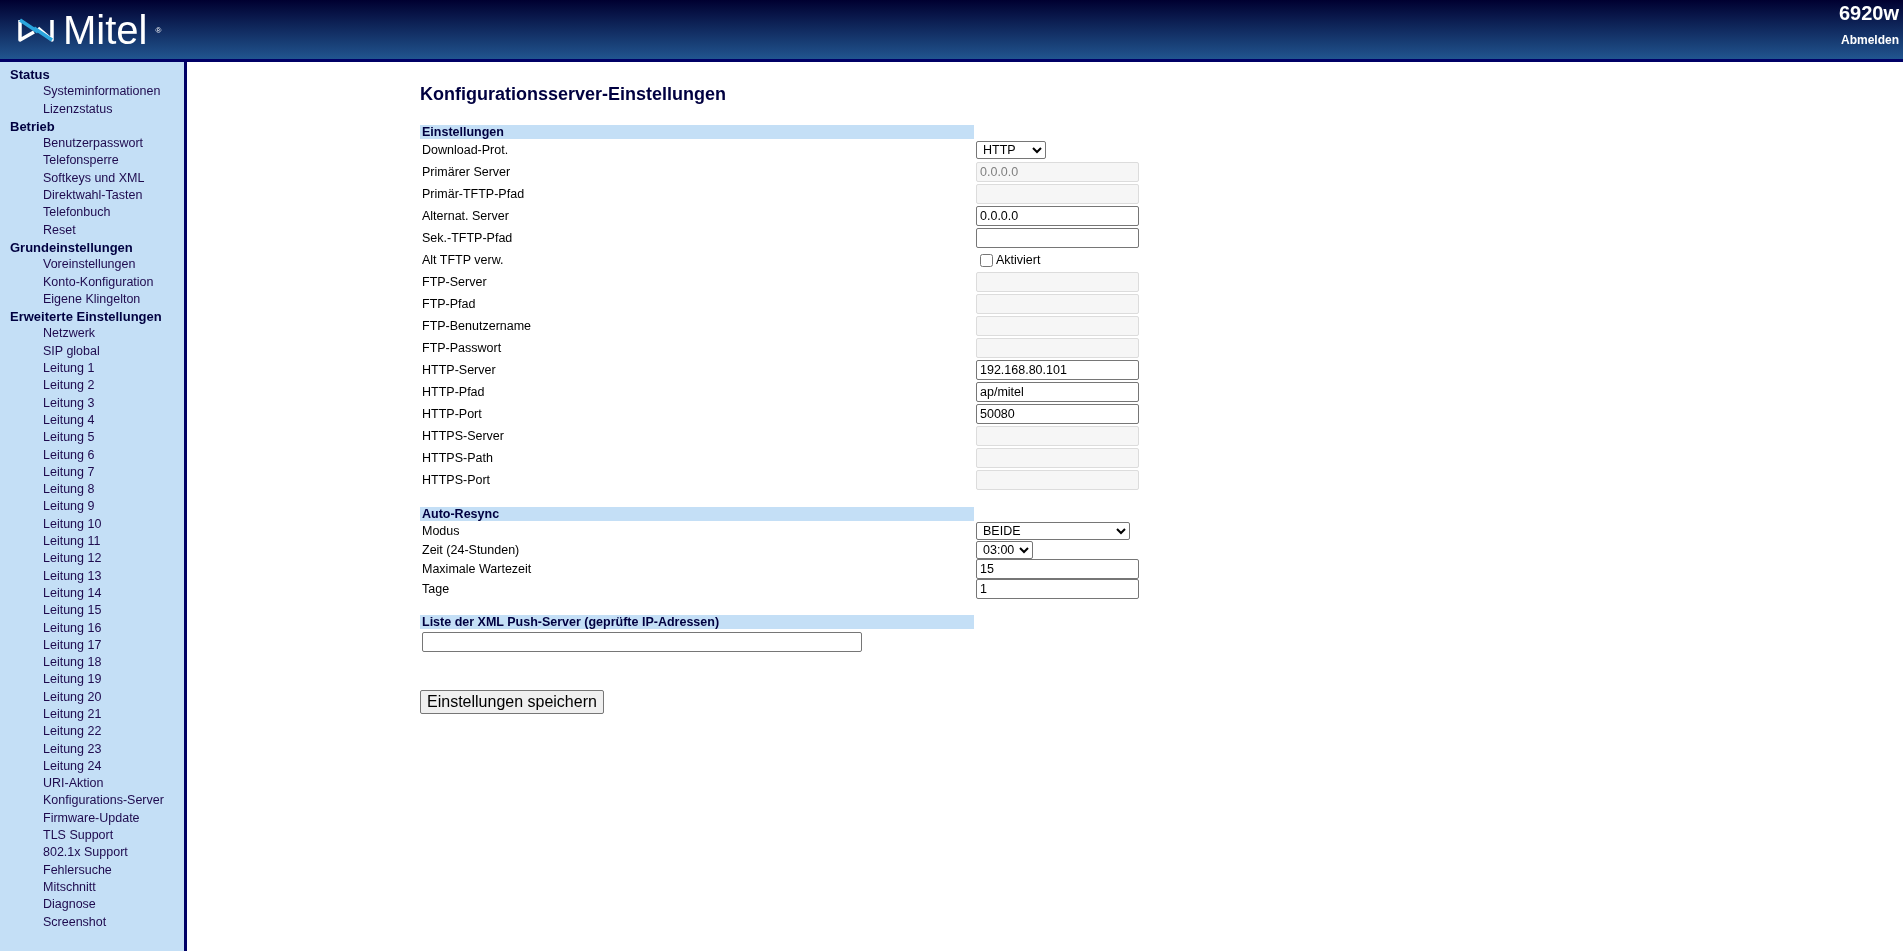  Describe the element at coordinates (53, 334) in the screenshot. I see `menu-link: Netzwerk` at that location.